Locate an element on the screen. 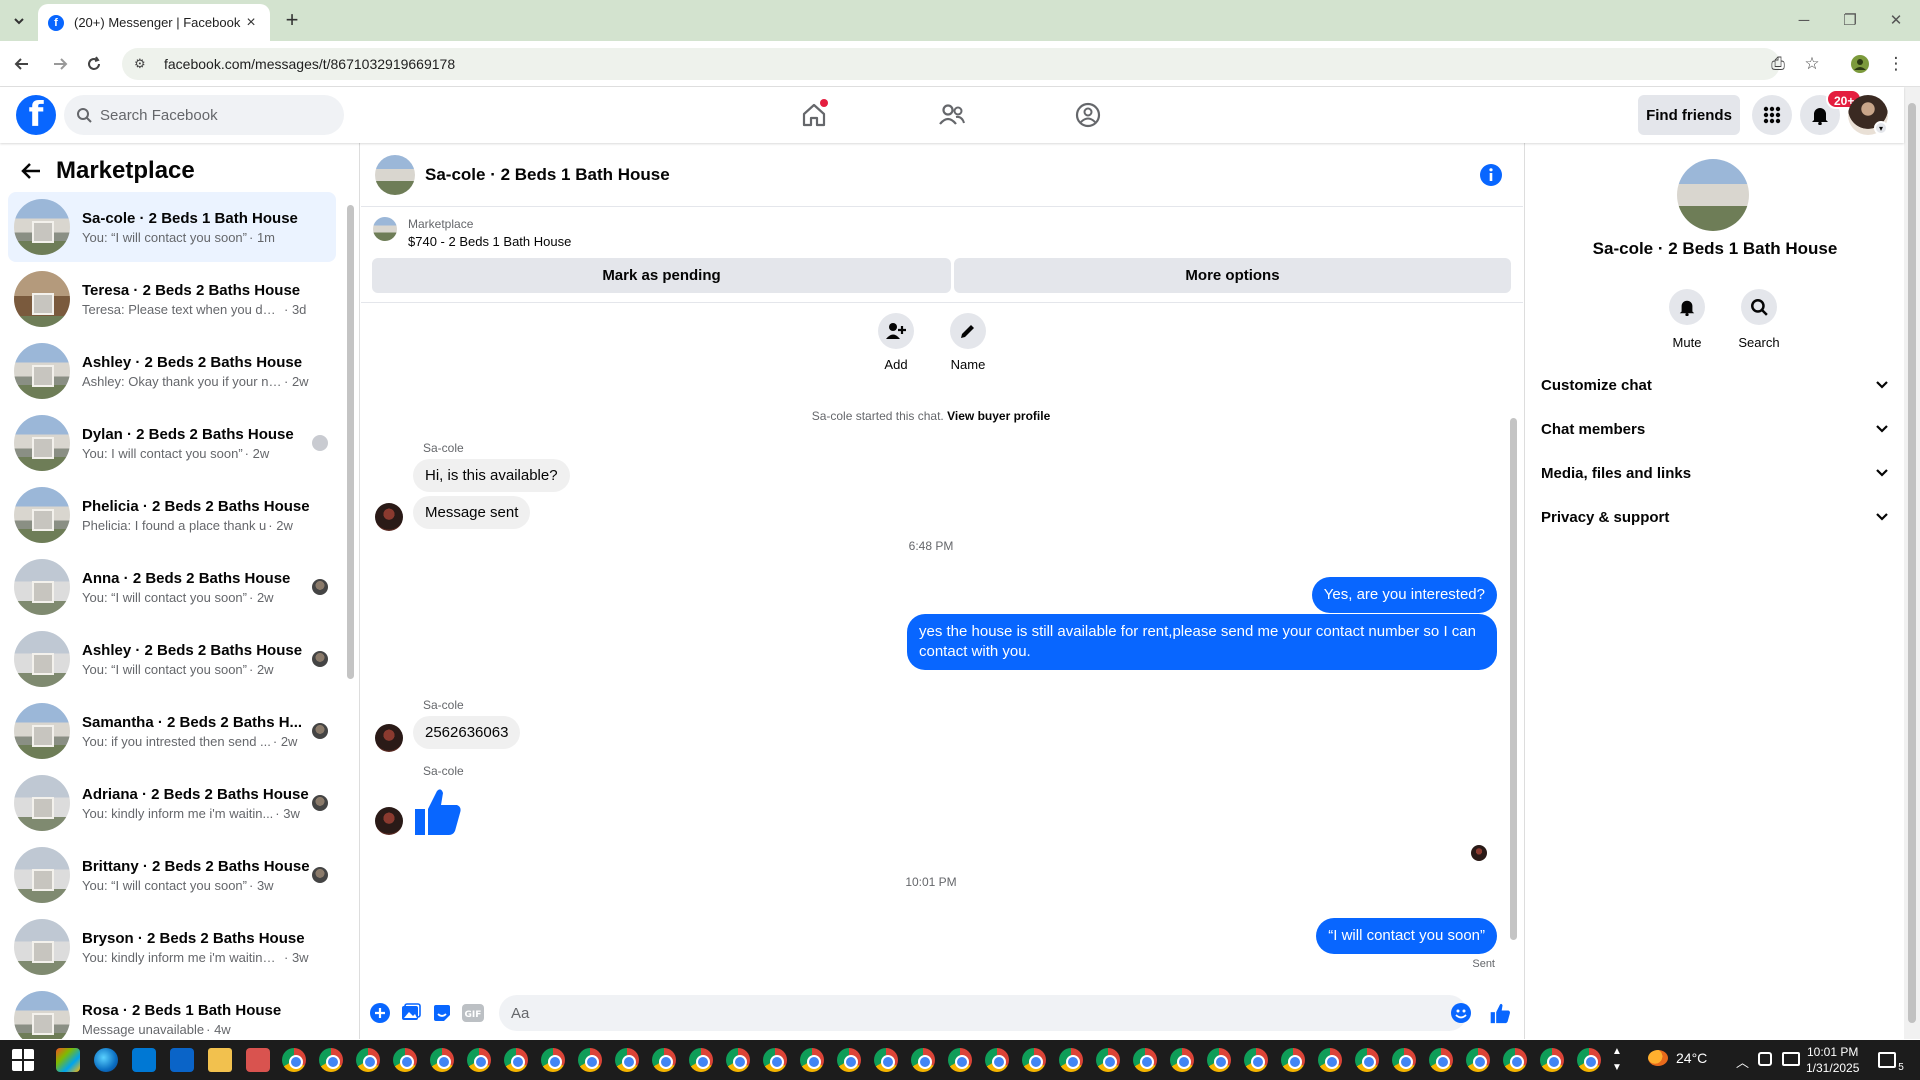 The width and height of the screenshot is (1920, 1080). page-scrollbar-thumb is located at coordinates (1912, 563).